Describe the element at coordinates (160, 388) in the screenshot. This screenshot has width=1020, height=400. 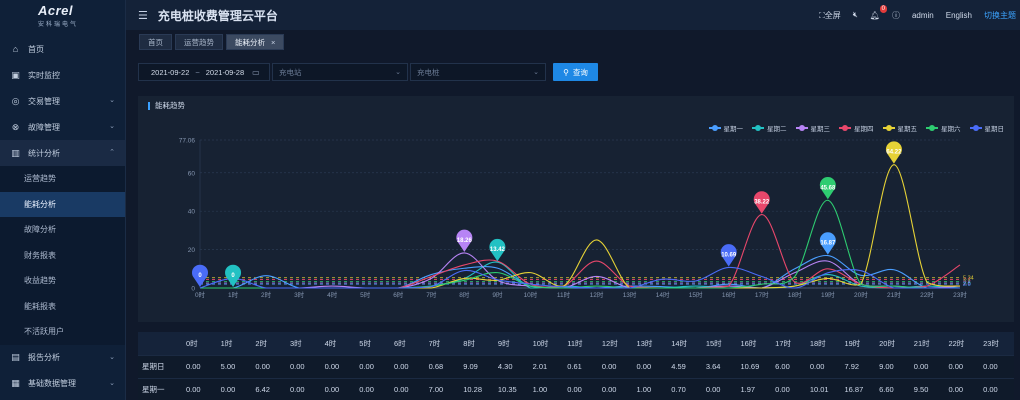
I see `table-cell: 星期一` at that location.